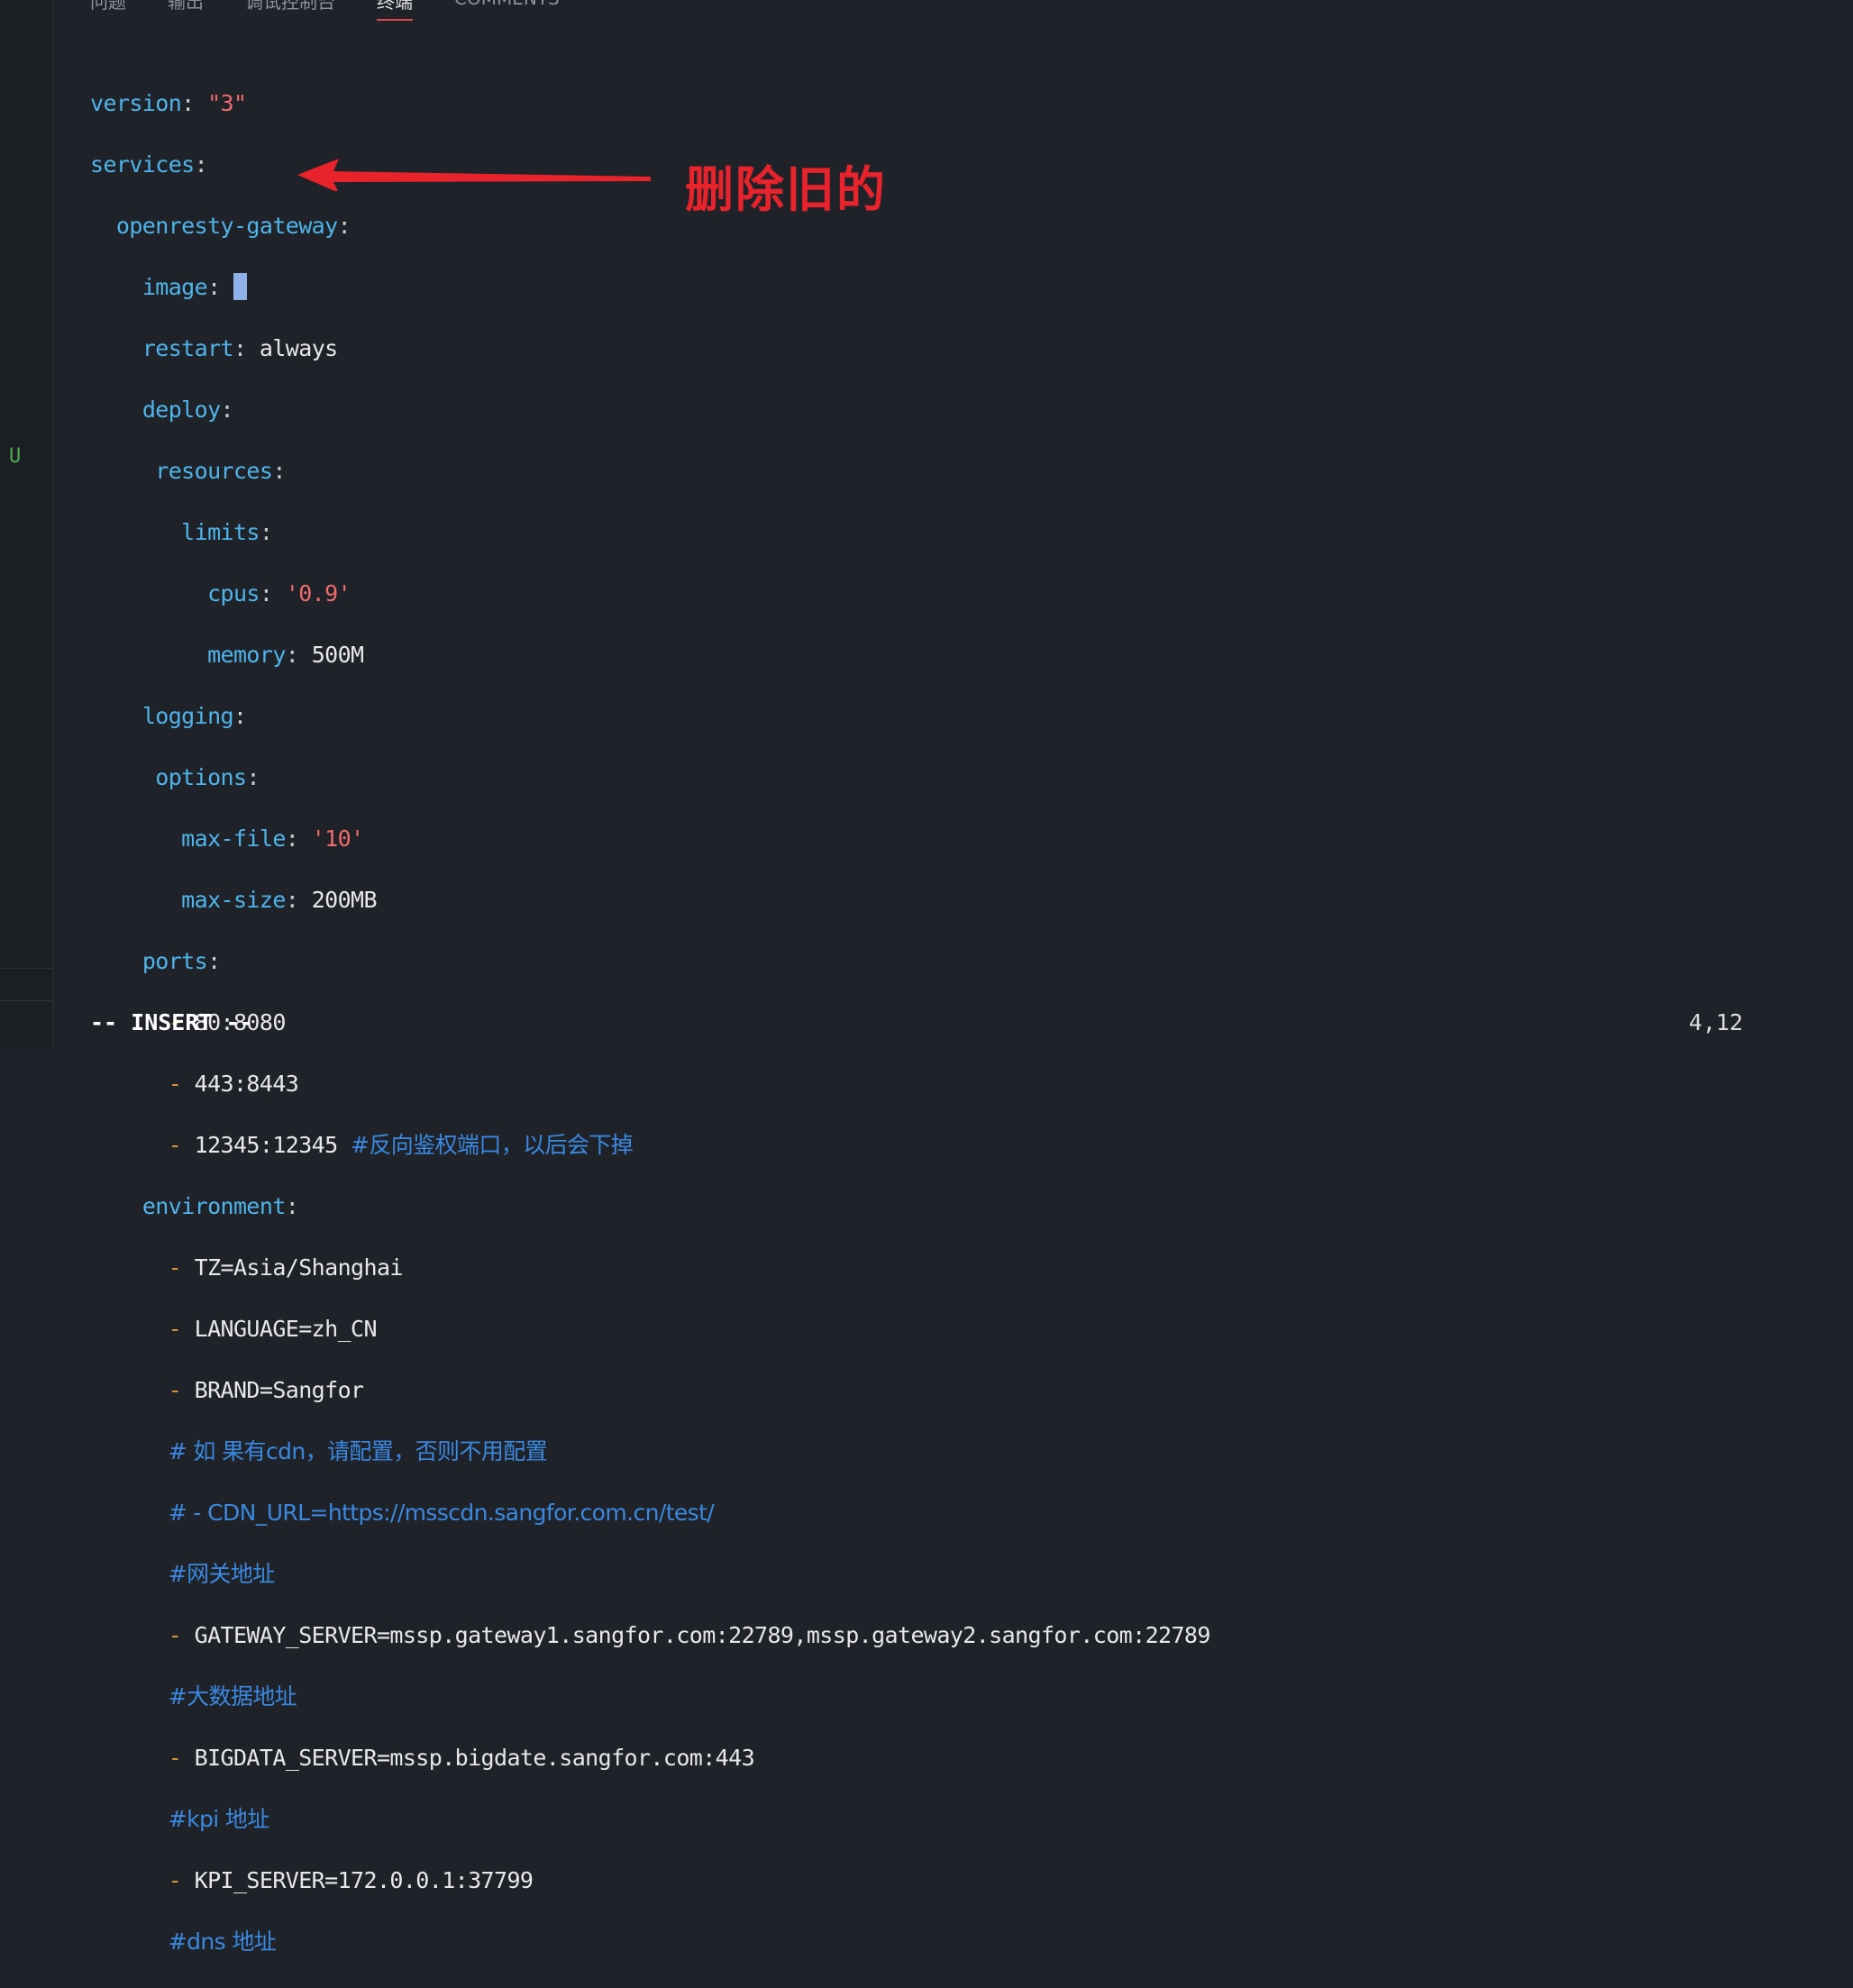 The width and height of the screenshot is (1853, 1988). I want to click on yaml-line: image:, so click(650, 288).